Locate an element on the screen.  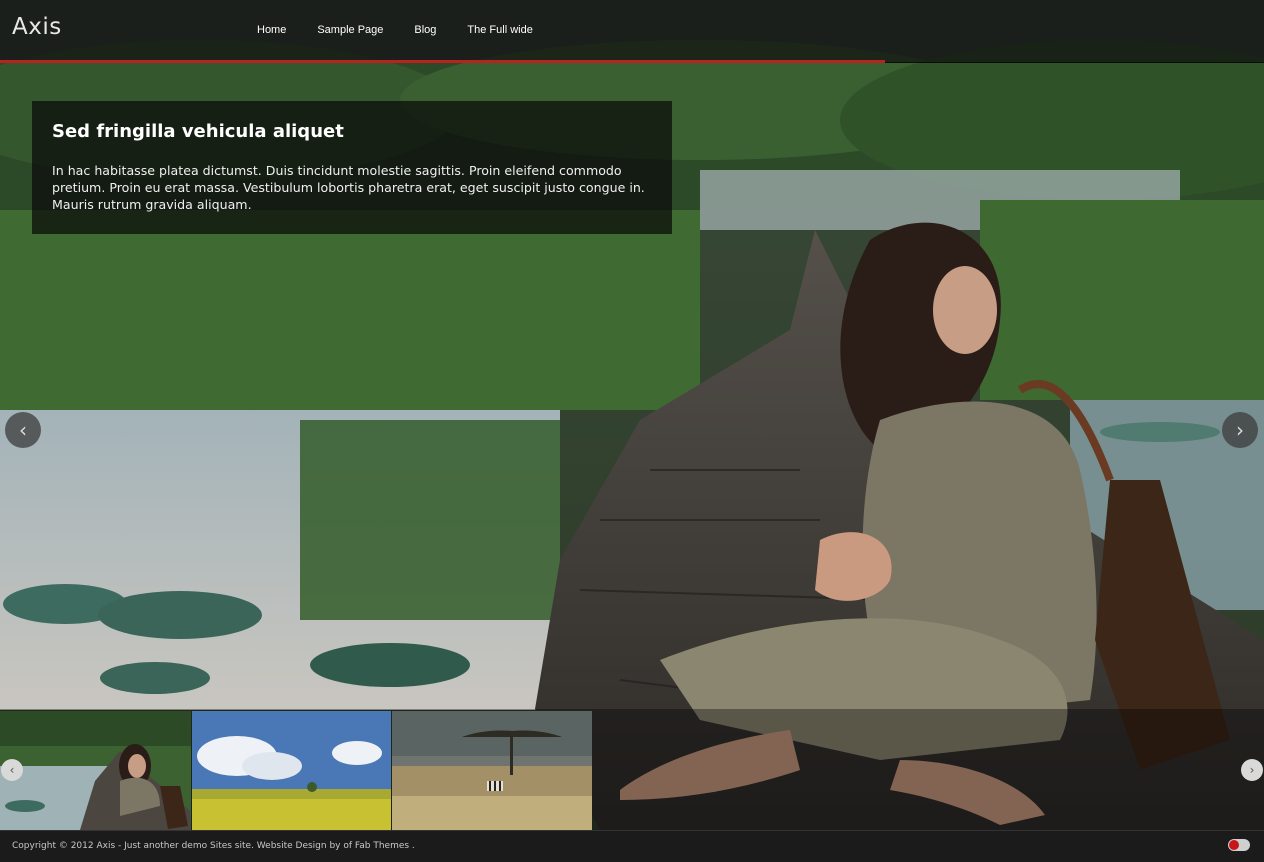
site-header: Axis Home Sample Page Blog The Full wide is located at coordinates (632, 31).